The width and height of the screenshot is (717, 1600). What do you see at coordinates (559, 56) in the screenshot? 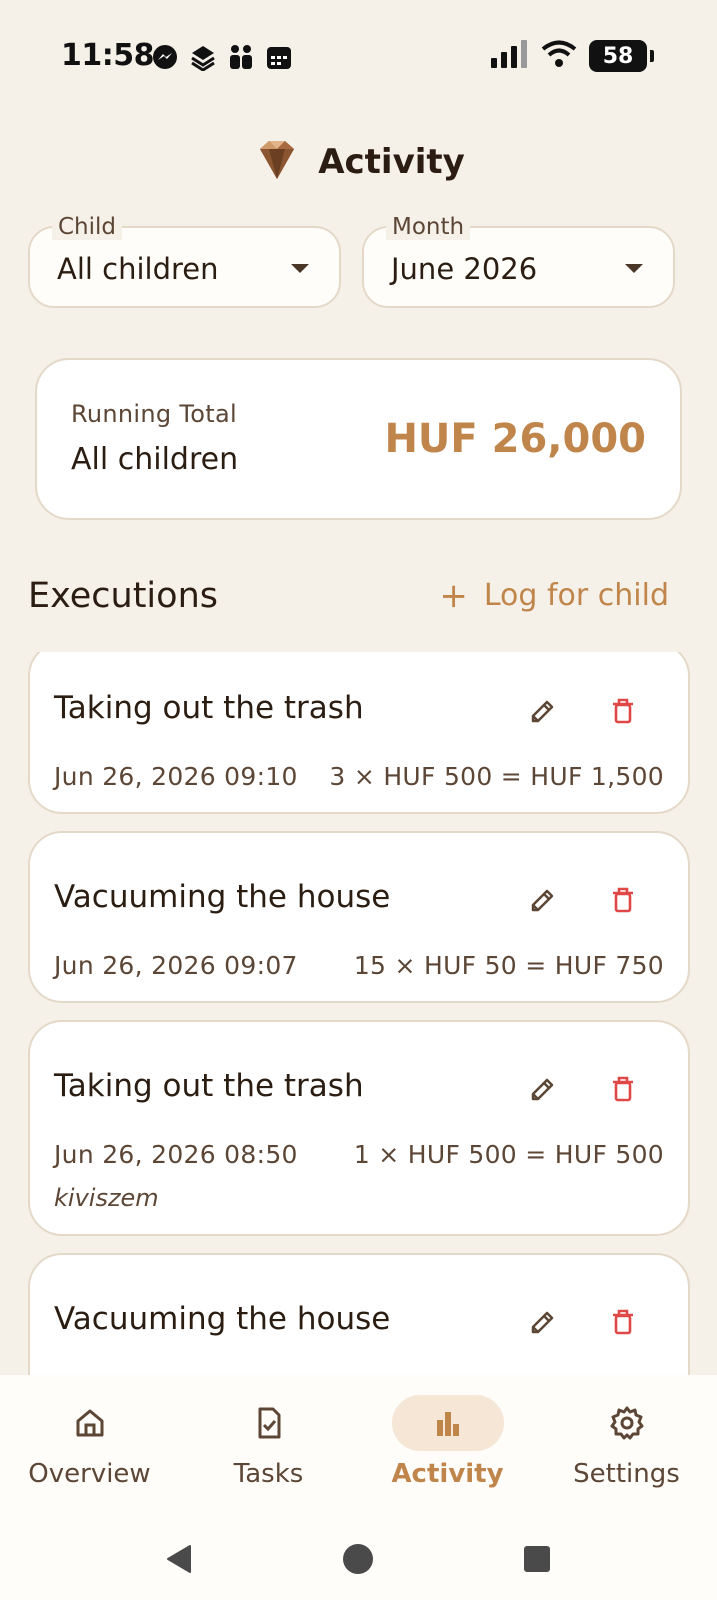
I see `wifi-icon` at bounding box center [559, 56].